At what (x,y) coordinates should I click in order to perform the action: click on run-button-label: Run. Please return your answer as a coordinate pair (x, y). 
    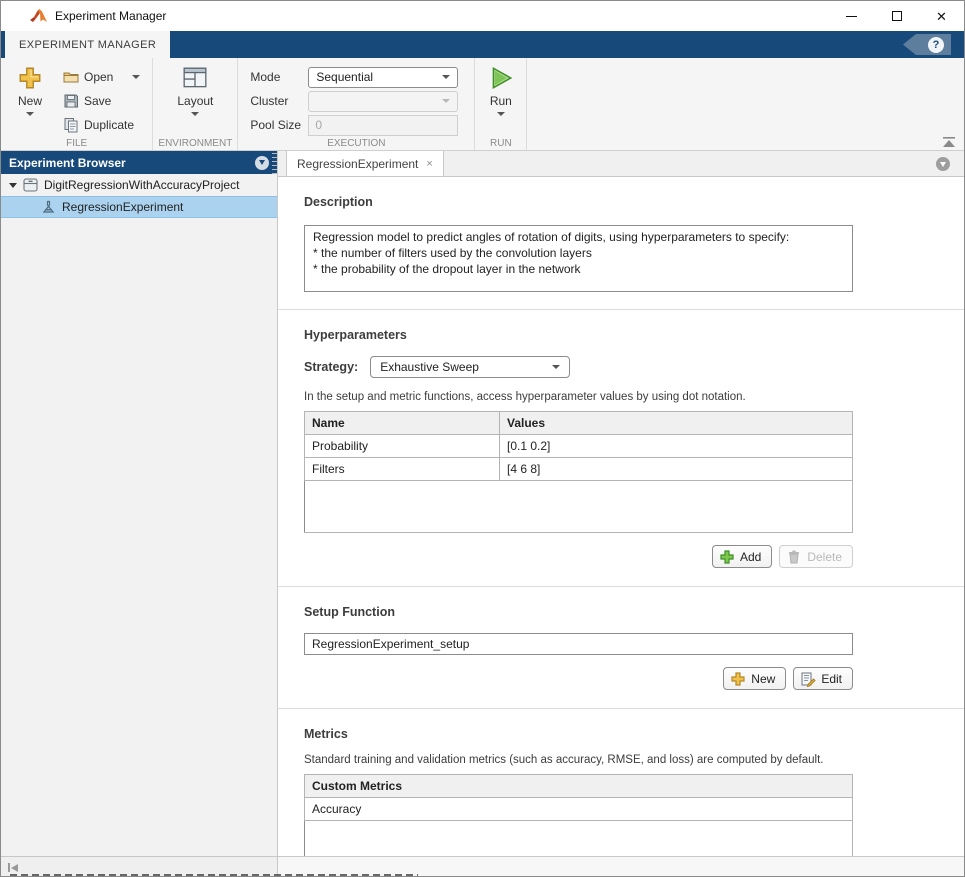
    Looking at the image, I should click on (500, 101).